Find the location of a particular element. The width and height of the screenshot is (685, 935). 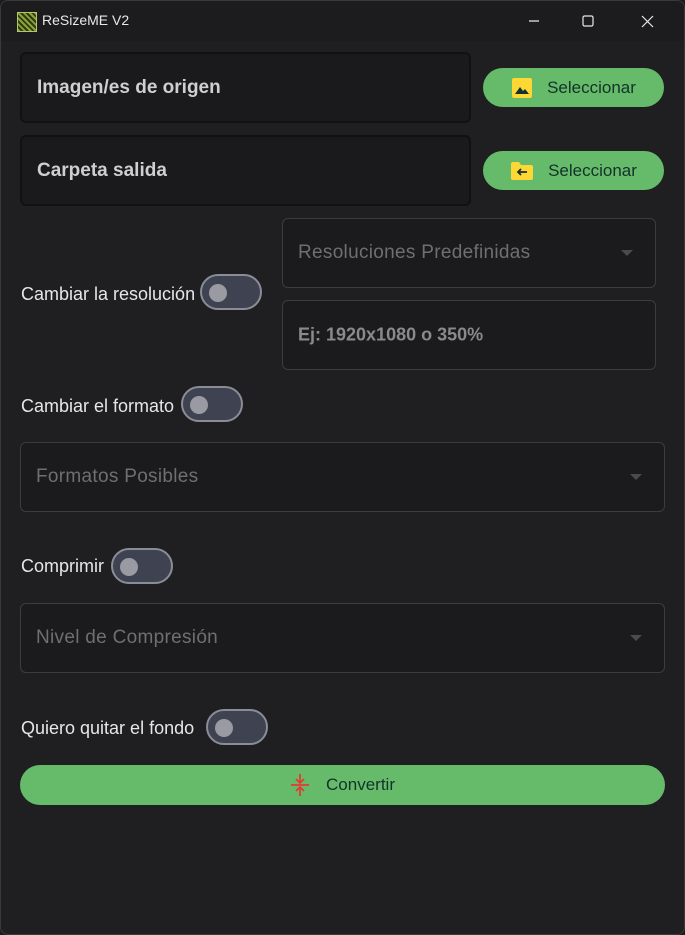

custom-resolution-input: Ej: 1920x1080 o 350% is located at coordinates (469, 335).